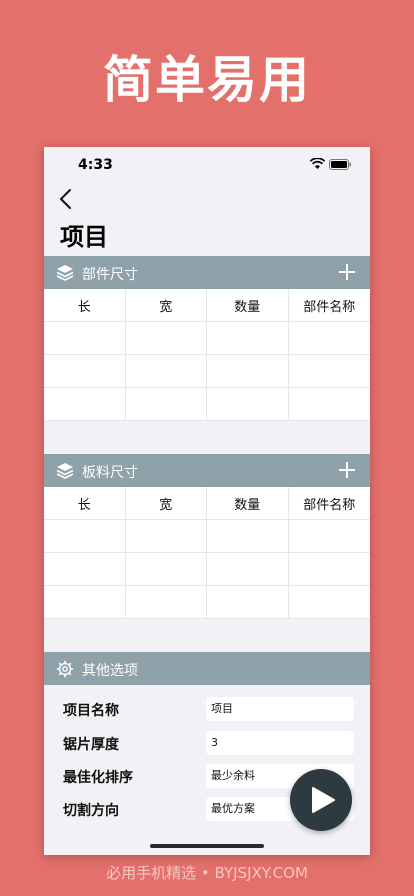 The width and height of the screenshot is (414, 896). I want to click on status-bar: 4:33, so click(207, 165).